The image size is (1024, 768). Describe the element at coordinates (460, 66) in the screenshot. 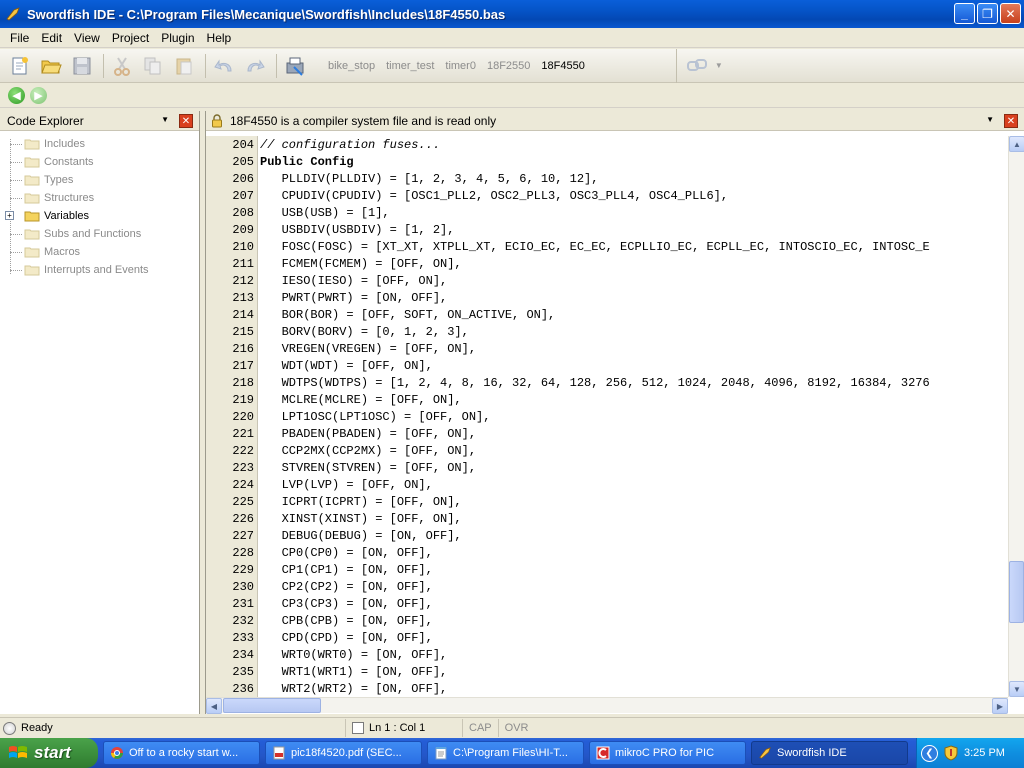

I see `tab-timer0: timer0` at that location.